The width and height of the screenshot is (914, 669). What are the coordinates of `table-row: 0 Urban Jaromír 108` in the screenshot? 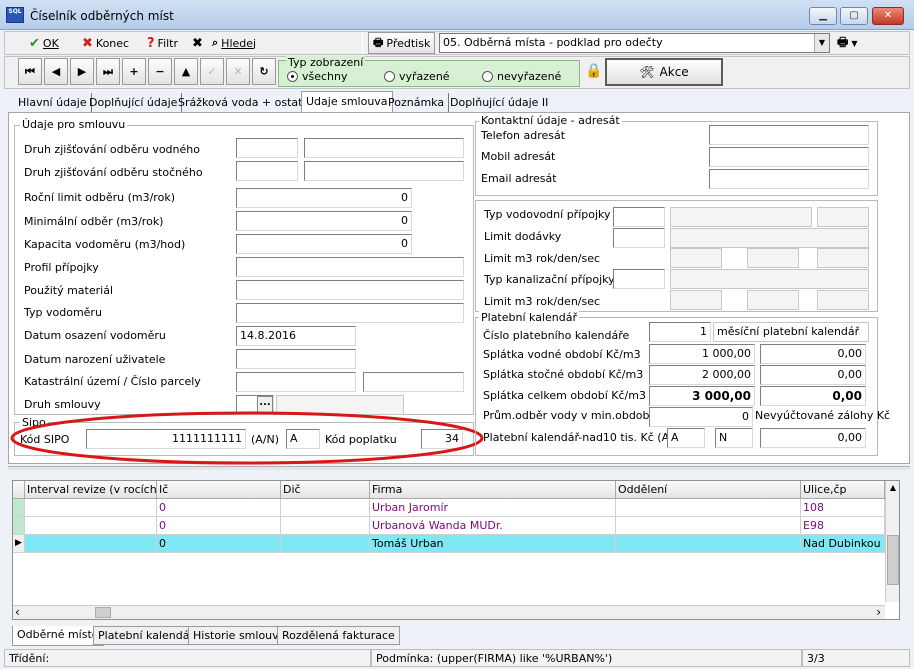 It's located at (449, 508).